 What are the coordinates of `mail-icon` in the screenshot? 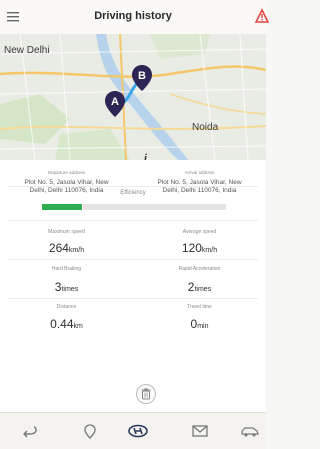 It's located at (200, 431).